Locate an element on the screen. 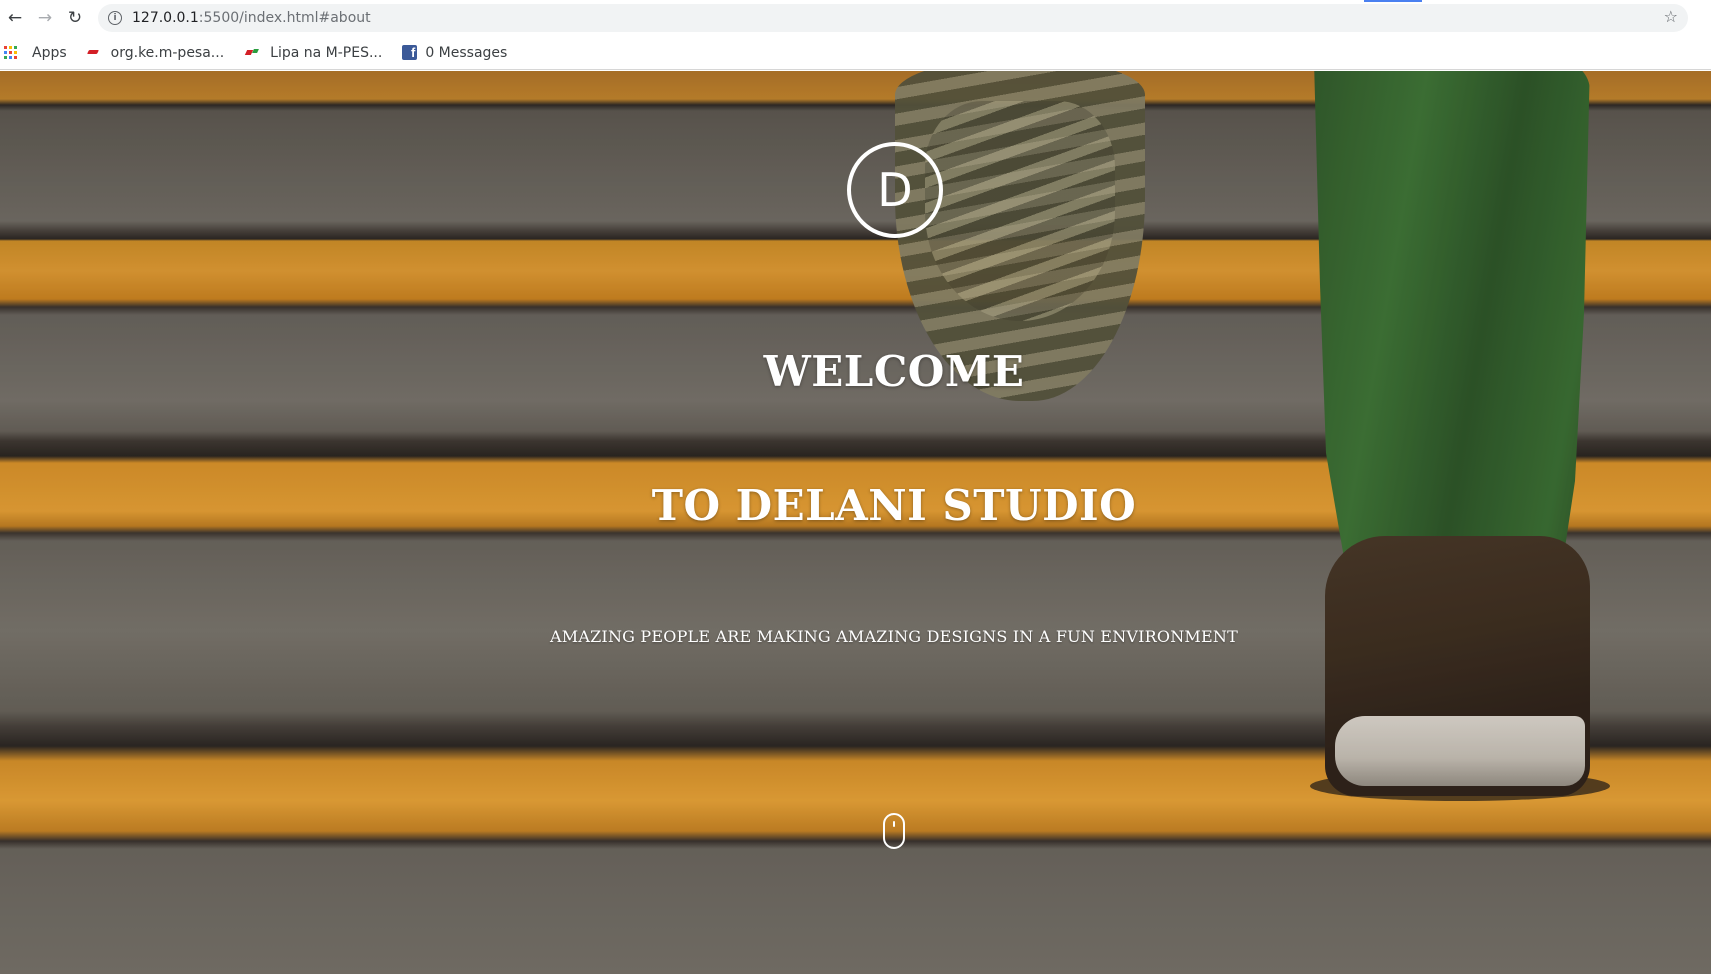  reload-button: ↻ is located at coordinates (75, 18).